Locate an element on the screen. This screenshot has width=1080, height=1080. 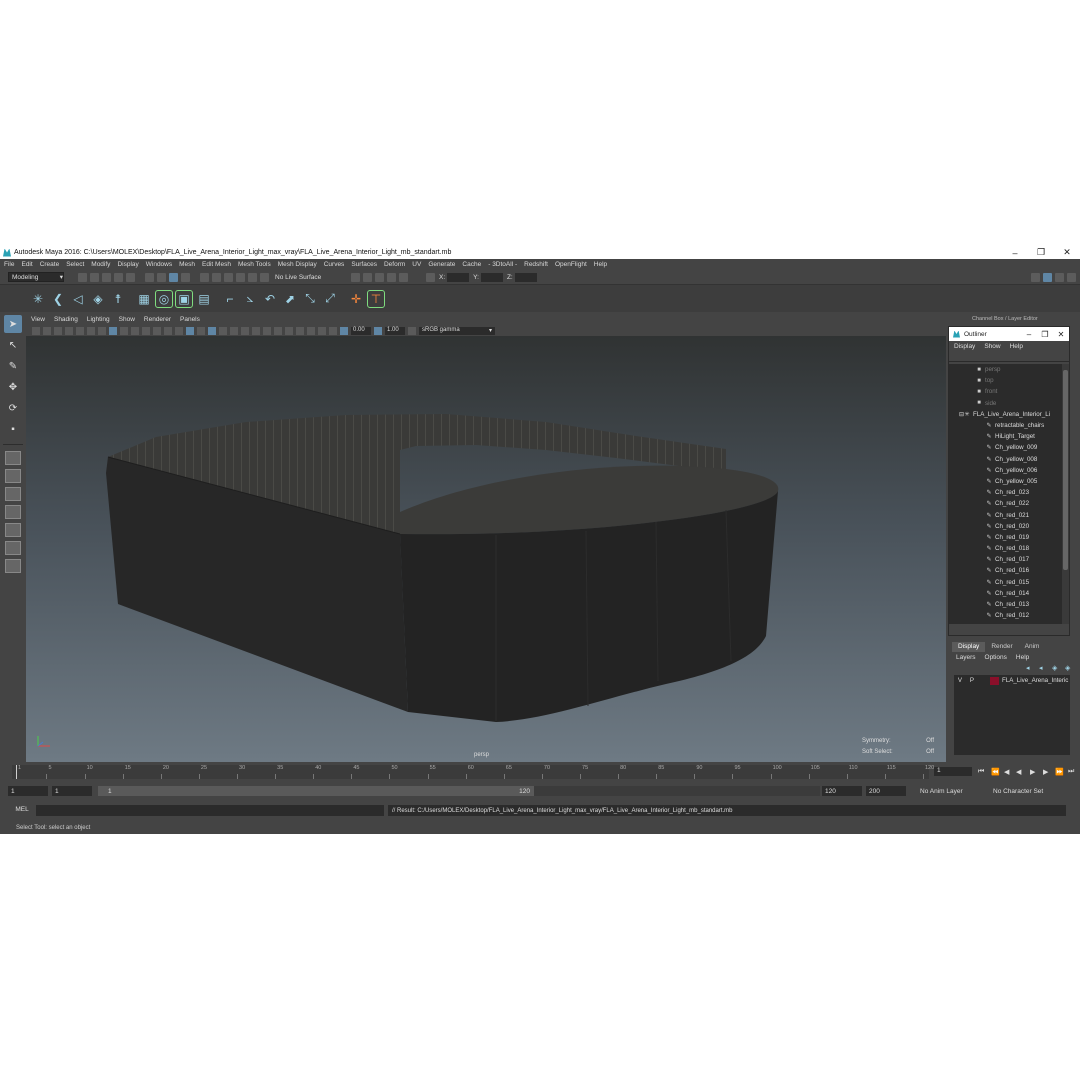
menu-create: Create is located at coordinates (50, 264).